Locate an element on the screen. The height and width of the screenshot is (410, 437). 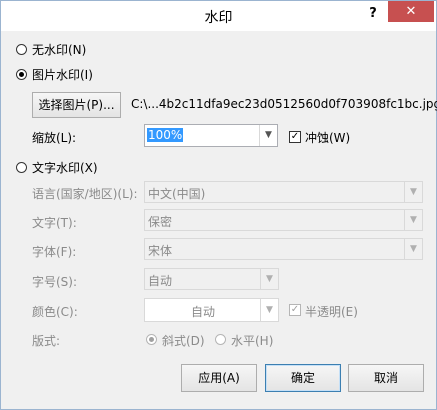
layout-label: 版式: is located at coordinates (46, 341).